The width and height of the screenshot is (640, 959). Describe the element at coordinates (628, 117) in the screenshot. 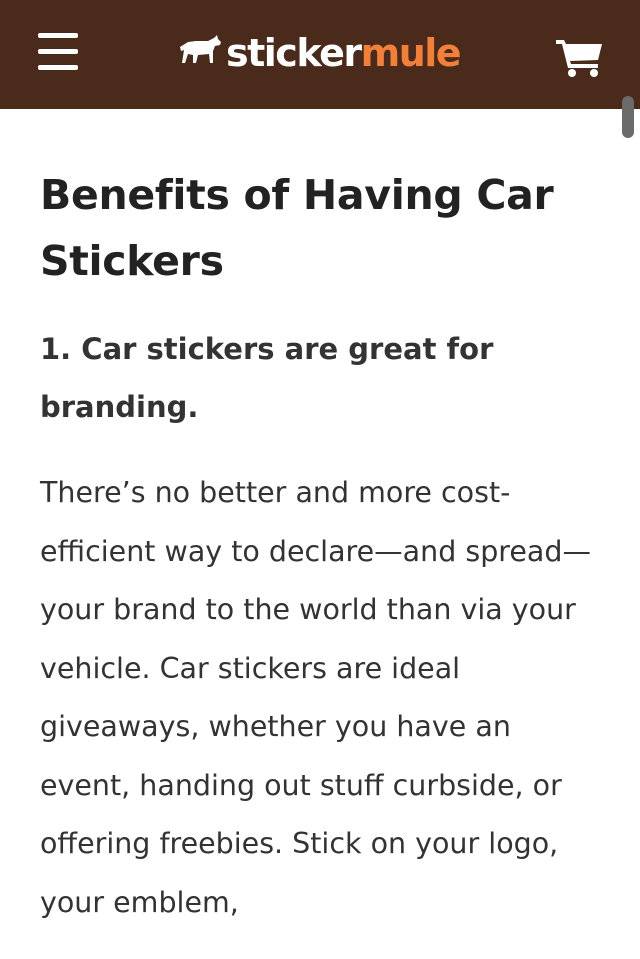

I see `scrollbar-thumb` at that location.